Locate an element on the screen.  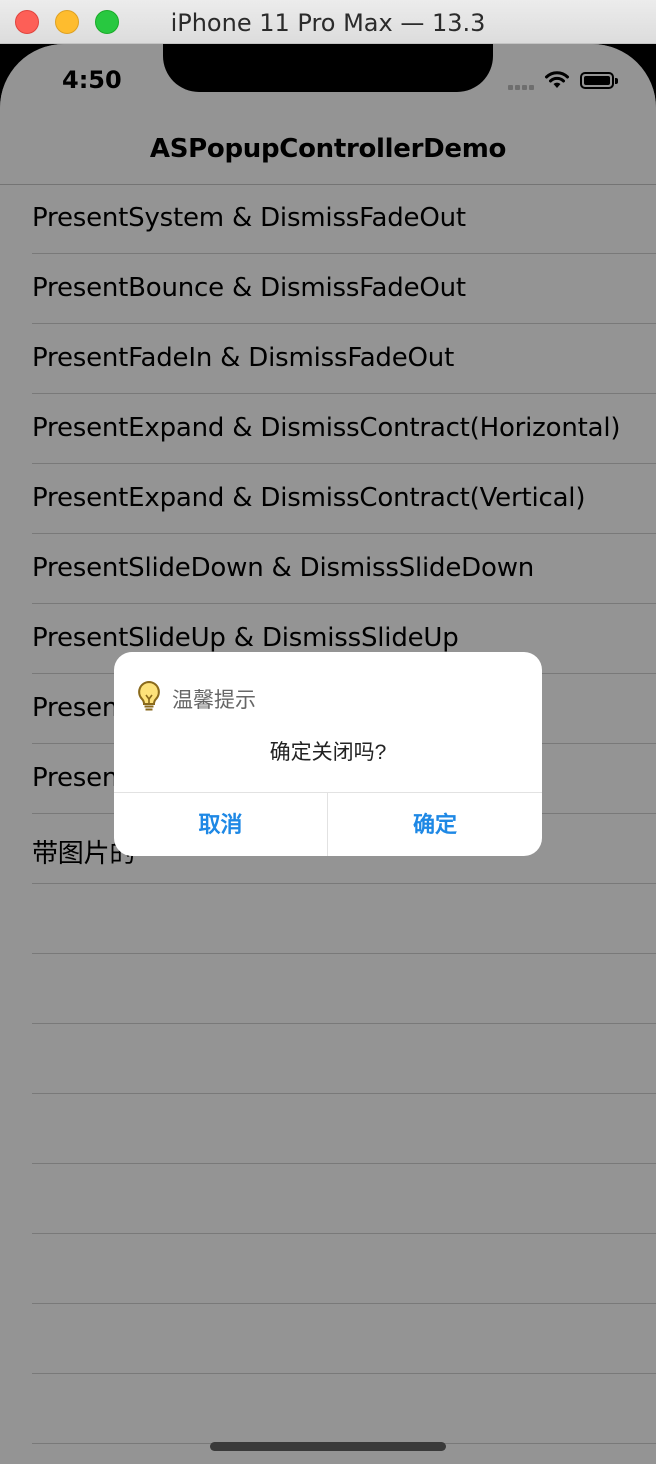
alert-popup: 温馨提示 确定关闭吗? 取消 确定 is located at coordinates (328, 754).